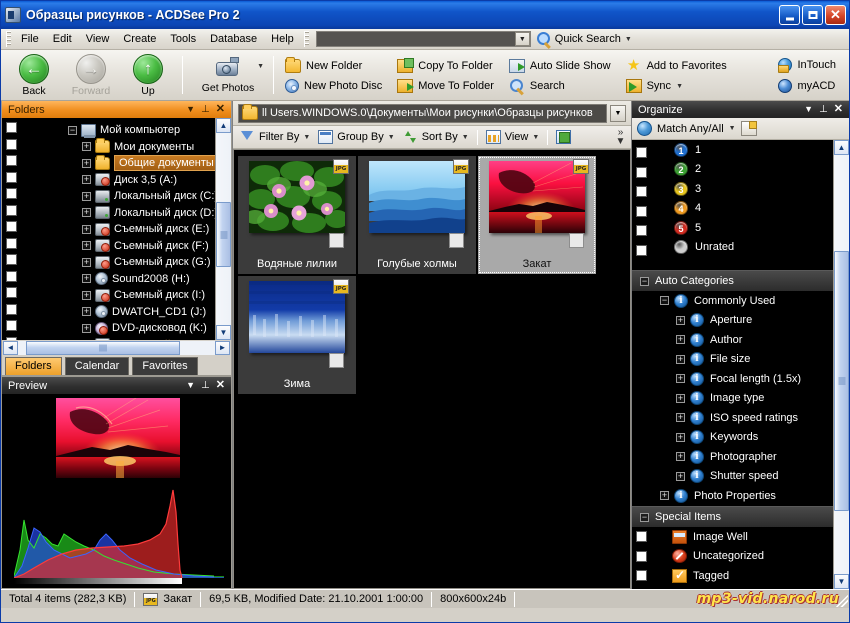 The width and height of the screenshot is (850, 623). Describe the element at coordinates (742, 557) in the screenshot. I see `special-item: Uncategorized` at that location.